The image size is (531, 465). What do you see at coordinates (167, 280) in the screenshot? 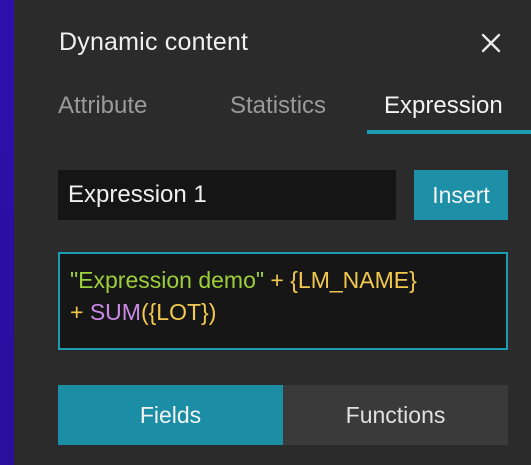
I see `expression-token-string: "Expression demo"` at bounding box center [167, 280].